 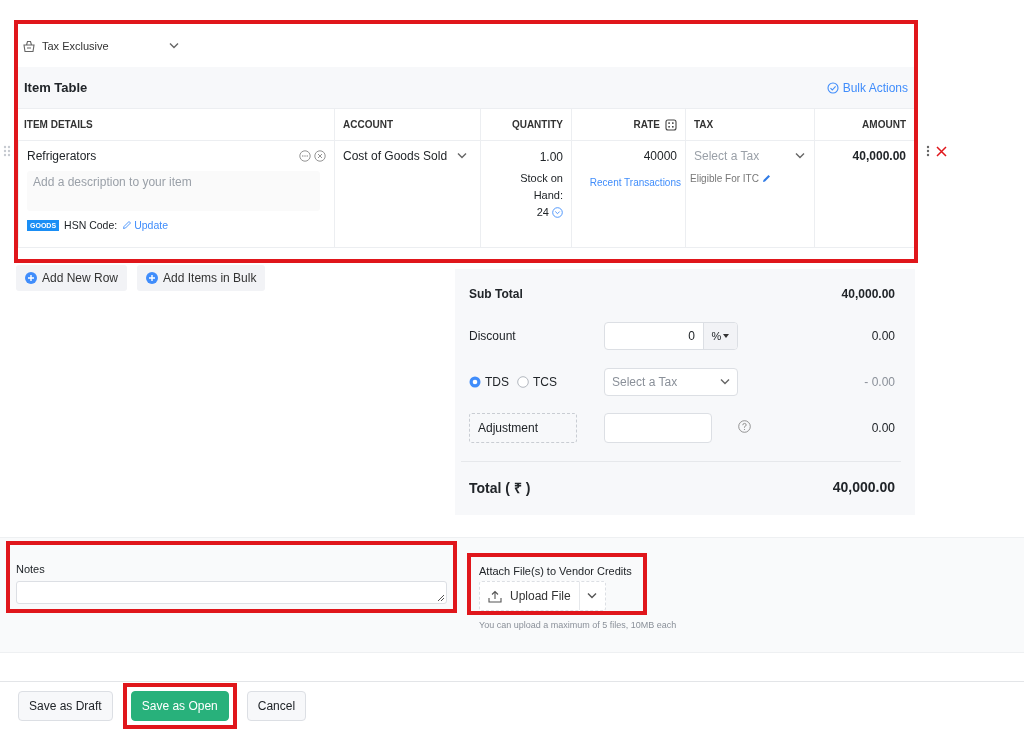 I want to click on help-icon, so click(x=744, y=426).